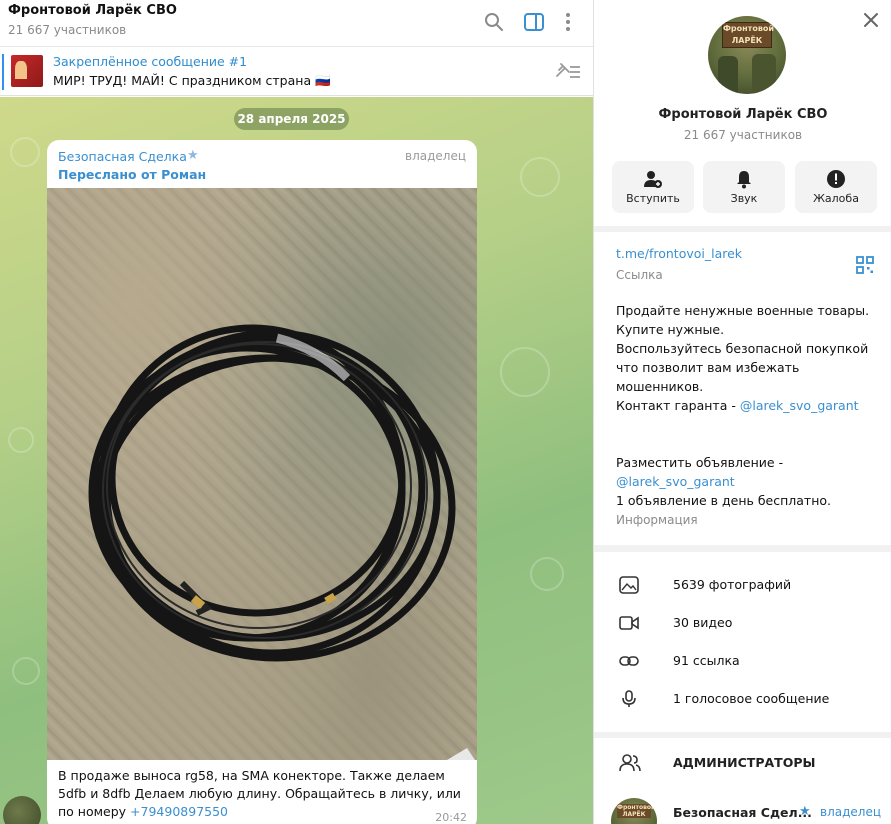  I want to click on sound-button: Звук, so click(744, 187).